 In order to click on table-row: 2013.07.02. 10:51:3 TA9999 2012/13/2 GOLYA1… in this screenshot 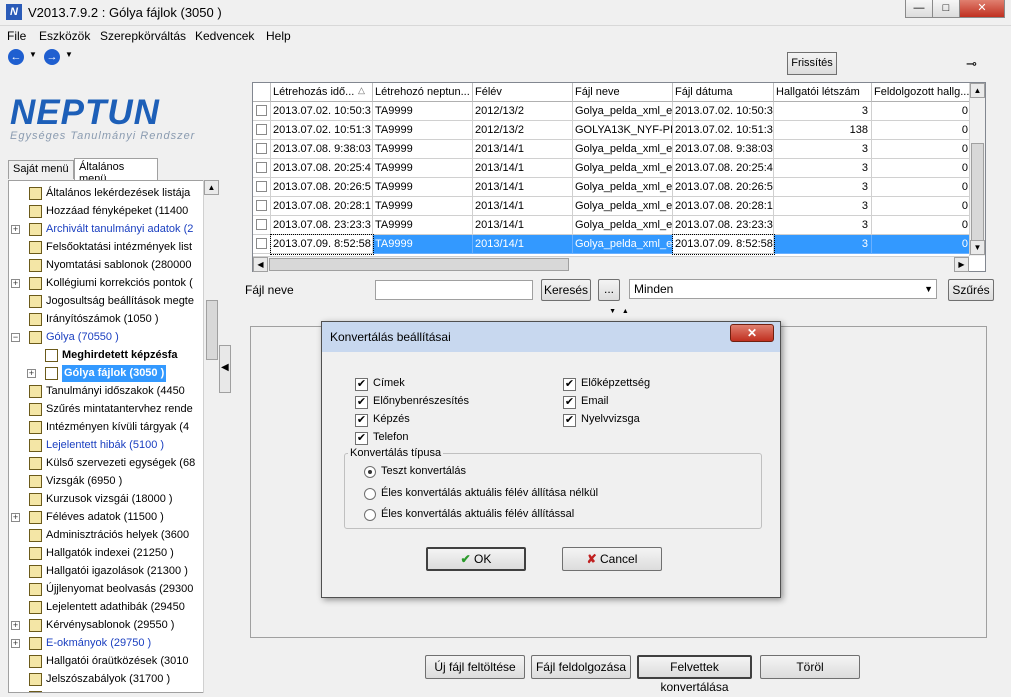, I will do `click(618, 130)`.